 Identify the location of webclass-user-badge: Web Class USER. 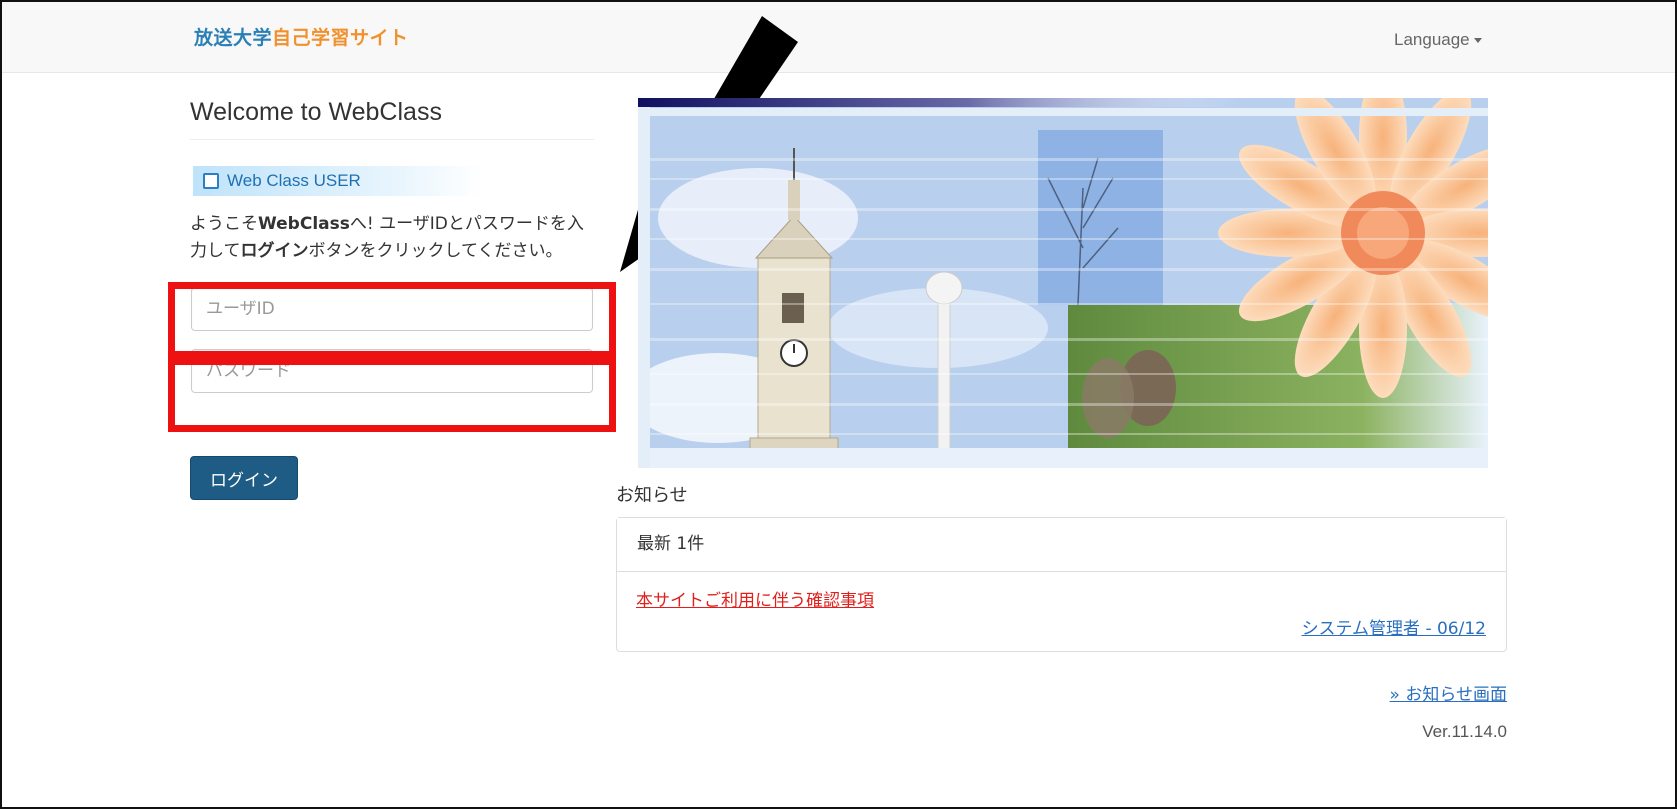
(338, 181).